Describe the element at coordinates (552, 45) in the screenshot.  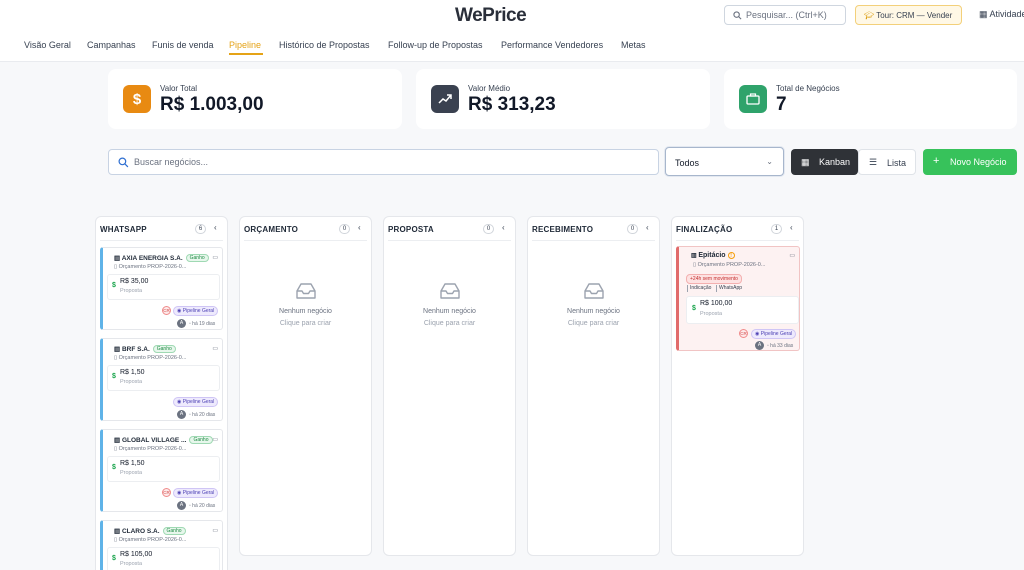
I see `nav-item-performance: Performance Vendedores` at that location.